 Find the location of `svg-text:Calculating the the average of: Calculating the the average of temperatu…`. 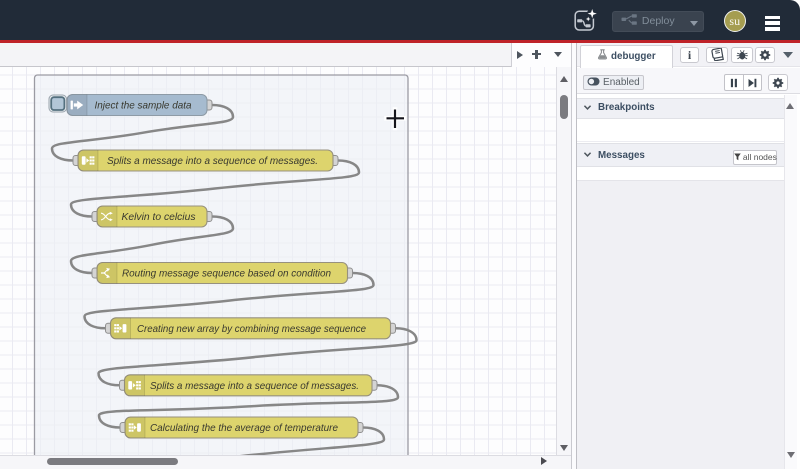

svg-text:Calculating the the average of: Calculating the the average of temperatu… is located at coordinates (244, 428).